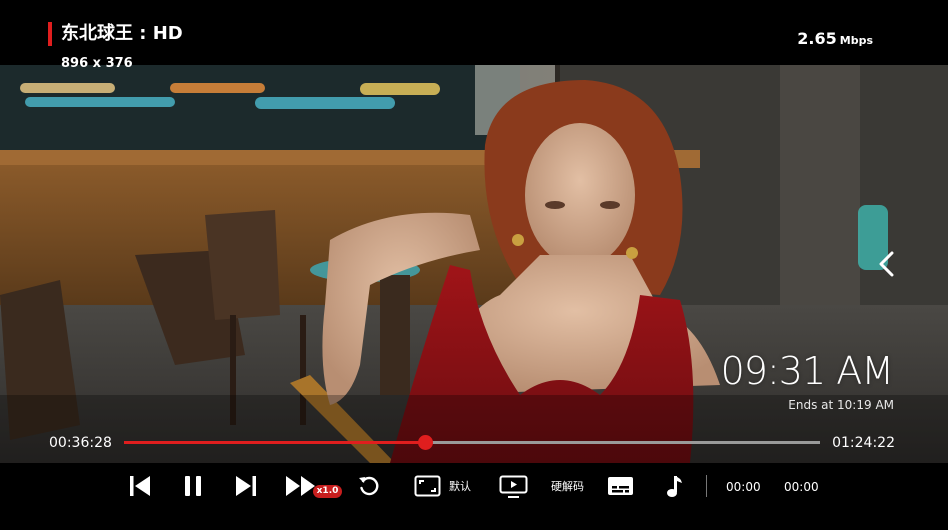 The image size is (948, 530). What do you see at coordinates (460, 487) in the screenshot?
I see `aspect-ratio-label: 默认` at bounding box center [460, 487].